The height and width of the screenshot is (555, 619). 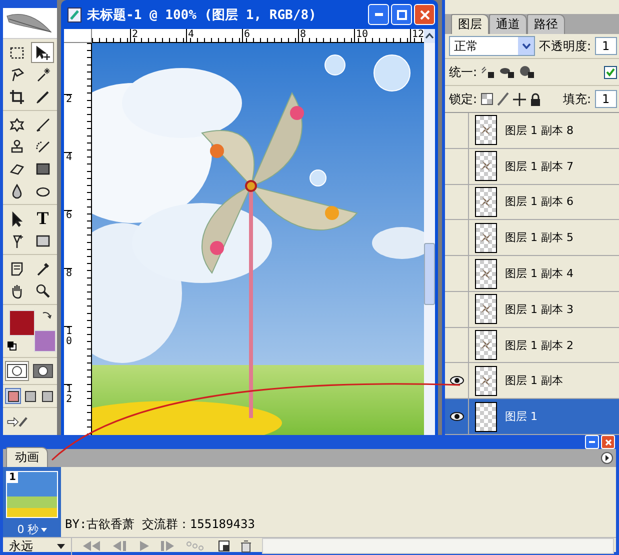 What do you see at coordinates (470, 24) in the screenshot?
I see `panel-tab: 图层` at bounding box center [470, 24].